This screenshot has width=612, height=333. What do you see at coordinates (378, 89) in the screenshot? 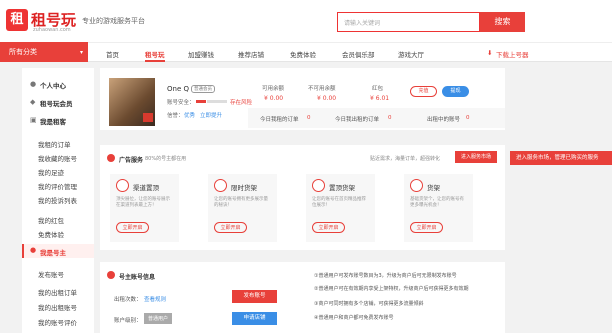
I see `red-packet-label: 红包` at bounding box center [378, 89].